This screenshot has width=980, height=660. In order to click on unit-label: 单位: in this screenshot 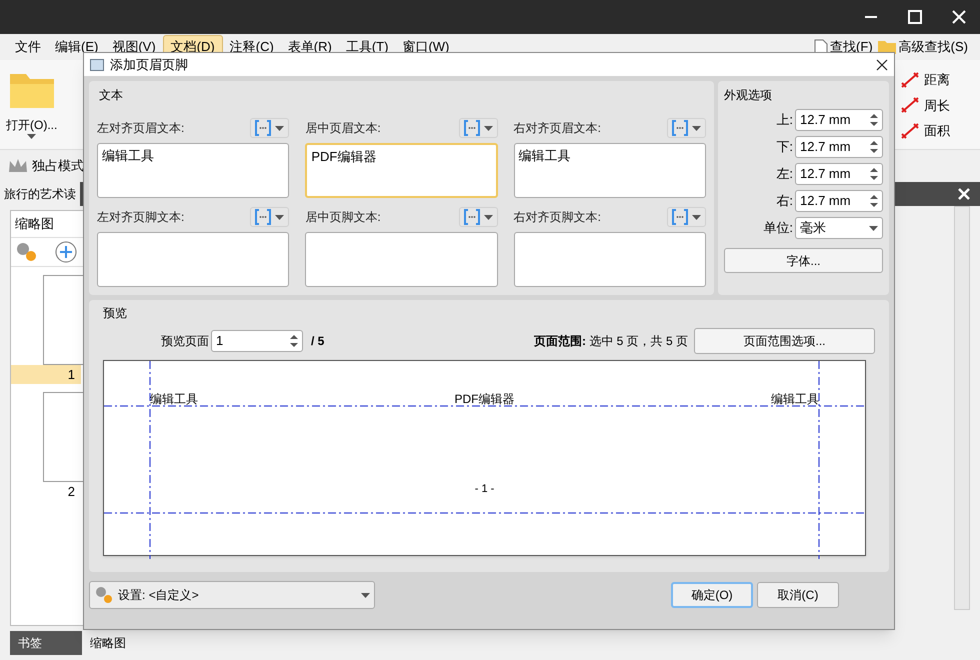, I will do `click(778, 228)`.